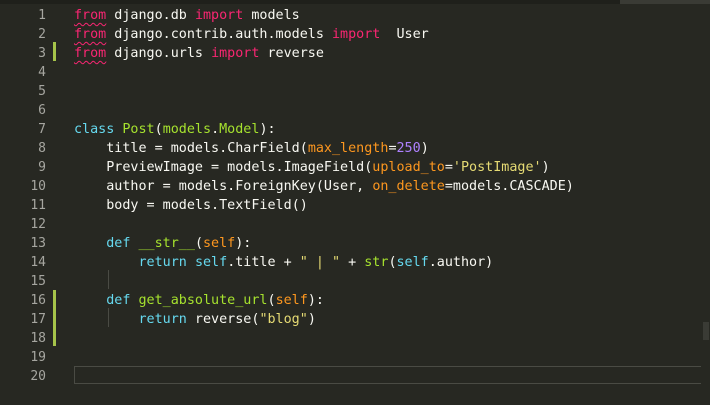 Image resolution: width=710 pixels, height=405 pixels. I want to click on line-number: 2, so click(42, 34).